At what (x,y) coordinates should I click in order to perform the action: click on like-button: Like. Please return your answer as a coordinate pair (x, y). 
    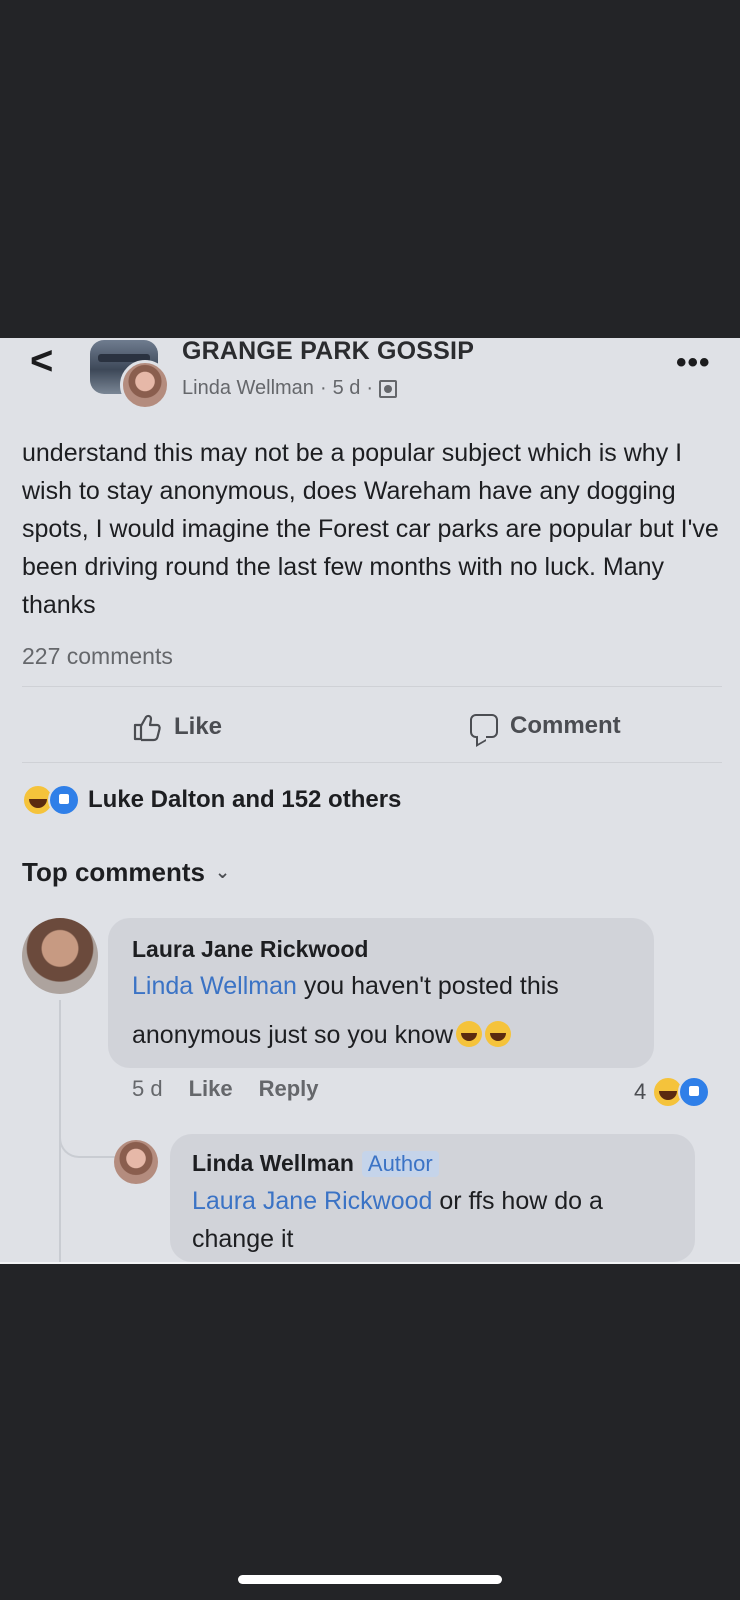
    Looking at the image, I should click on (177, 727).